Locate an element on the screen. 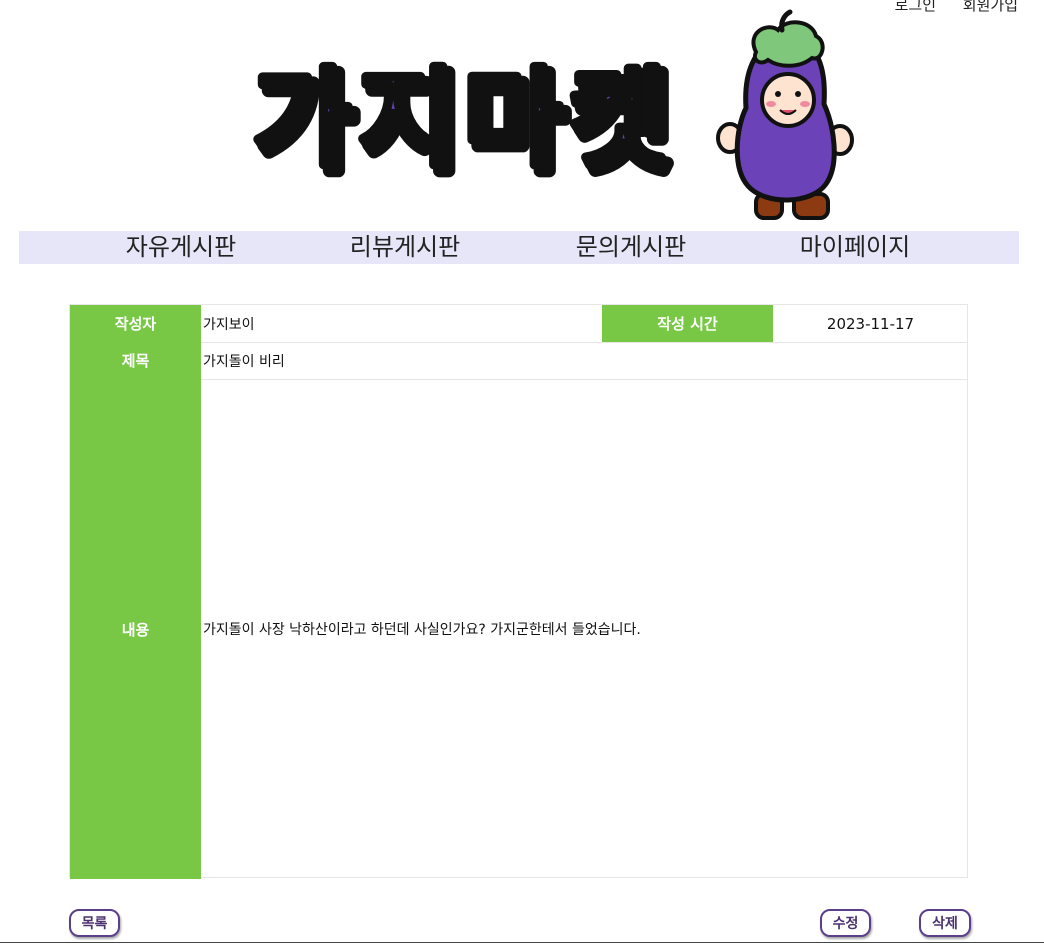  nav-review-board: 리뷰게시판 is located at coordinates (405, 247).